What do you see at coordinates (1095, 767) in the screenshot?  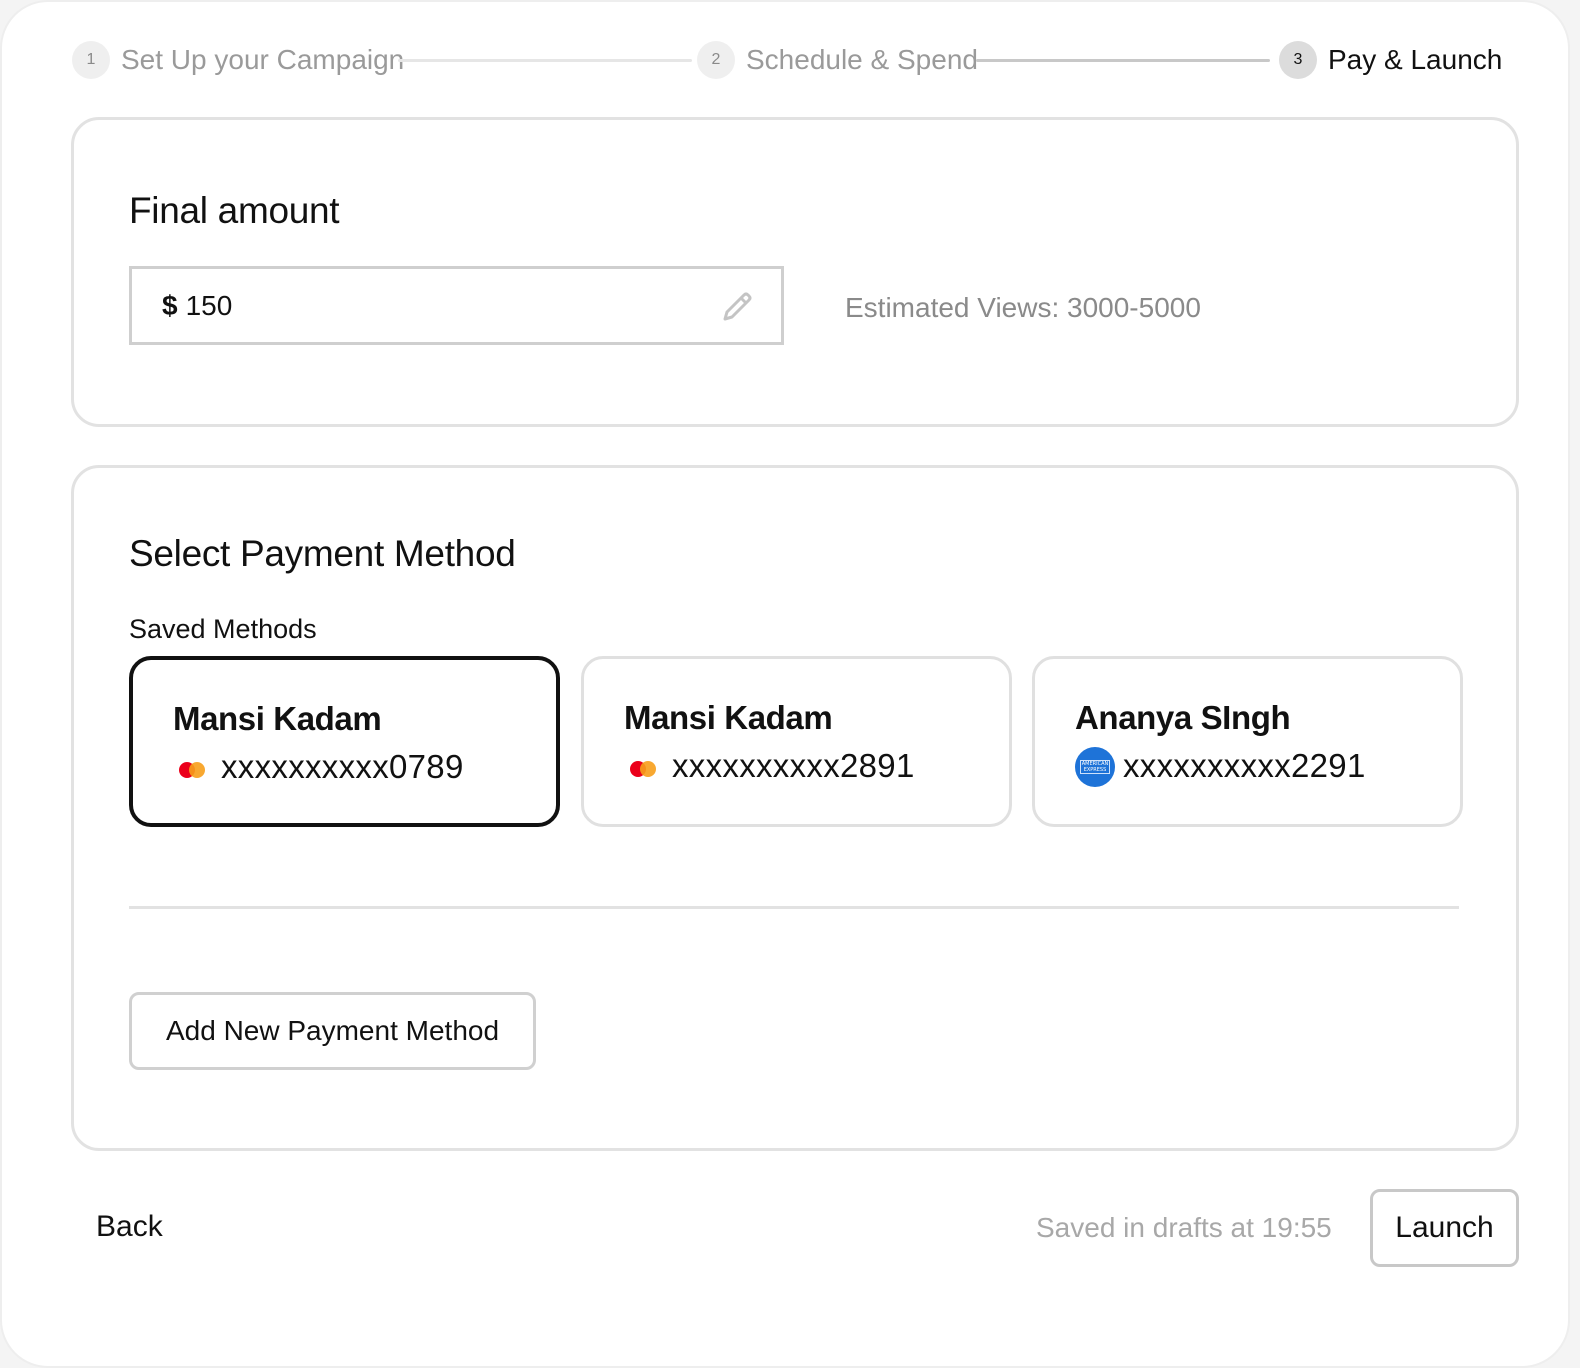 I see `amex-icon: AMERICAN EXPRESS` at bounding box center [1095, 767].